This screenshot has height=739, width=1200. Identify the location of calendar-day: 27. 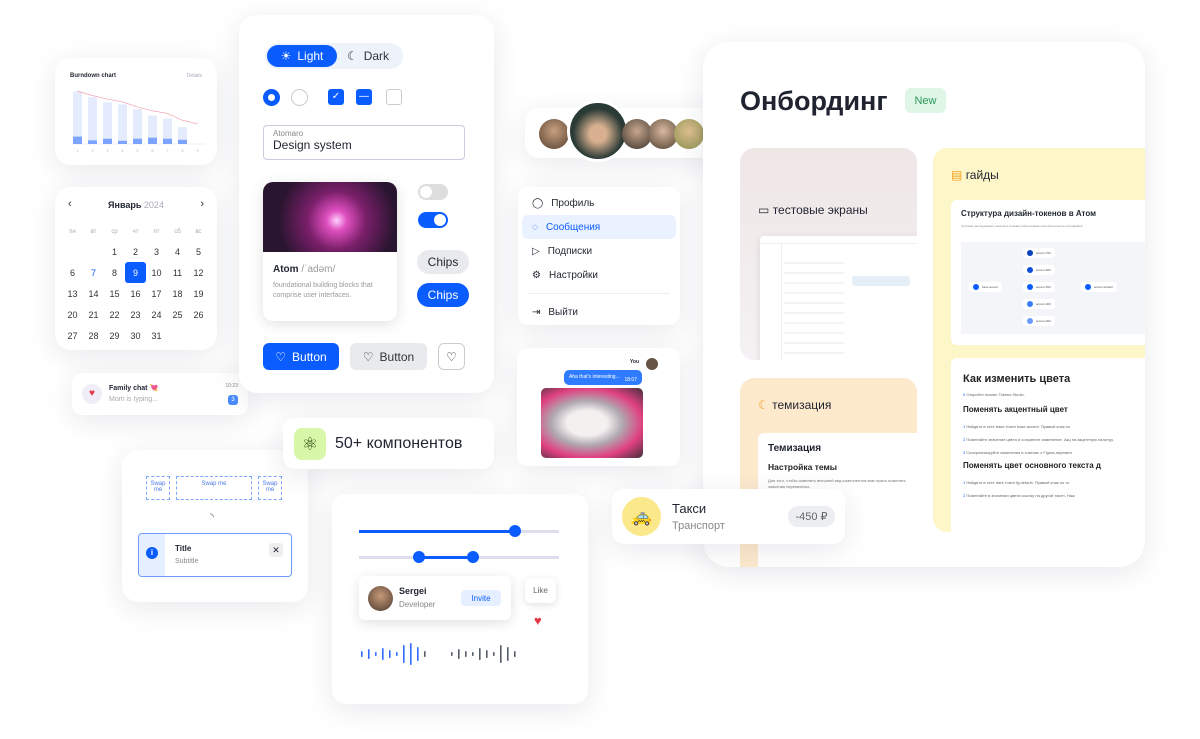
(72, 335).